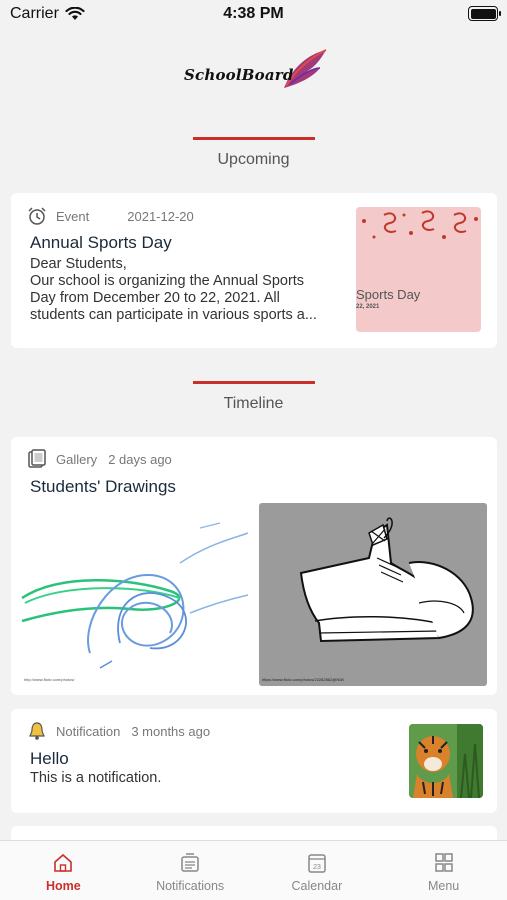  I want to click on tab-bar: Home Notifications 23 Calendar Menu, so click(253, 870).